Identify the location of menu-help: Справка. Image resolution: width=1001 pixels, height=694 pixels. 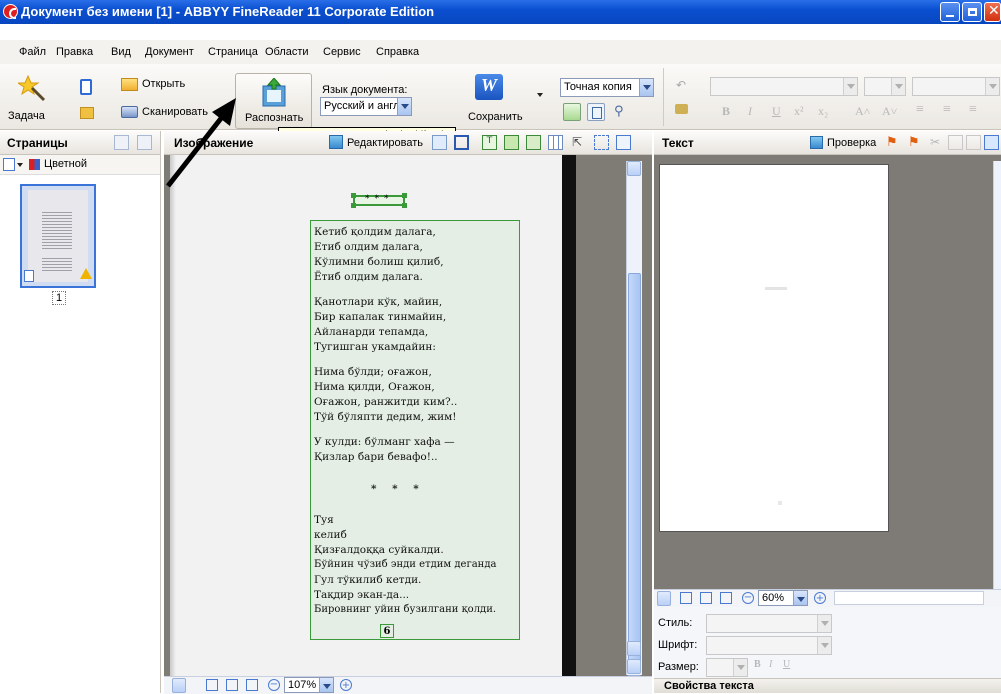
(397, 52).